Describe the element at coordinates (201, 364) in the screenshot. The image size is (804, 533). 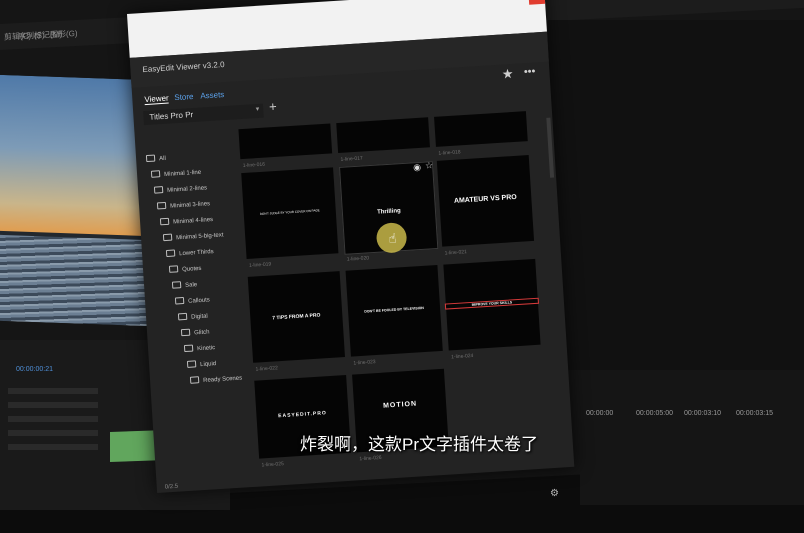
I see `folder-item: Liquid` at that location.